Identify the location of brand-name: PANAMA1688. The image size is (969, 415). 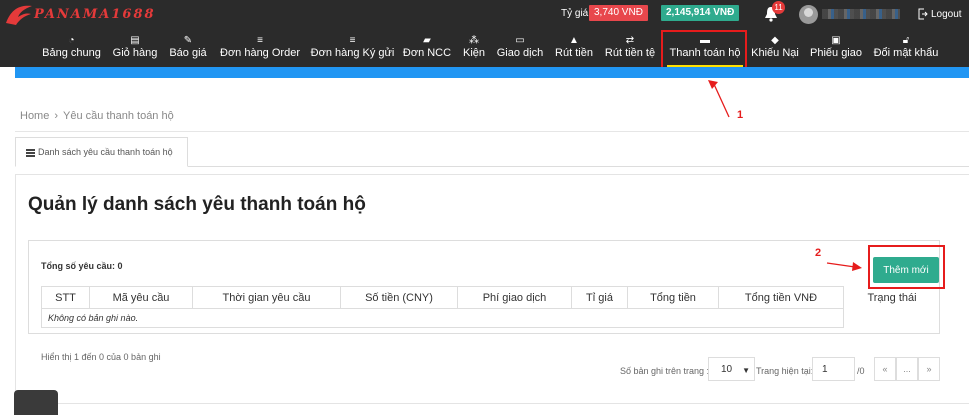
(95, 14).